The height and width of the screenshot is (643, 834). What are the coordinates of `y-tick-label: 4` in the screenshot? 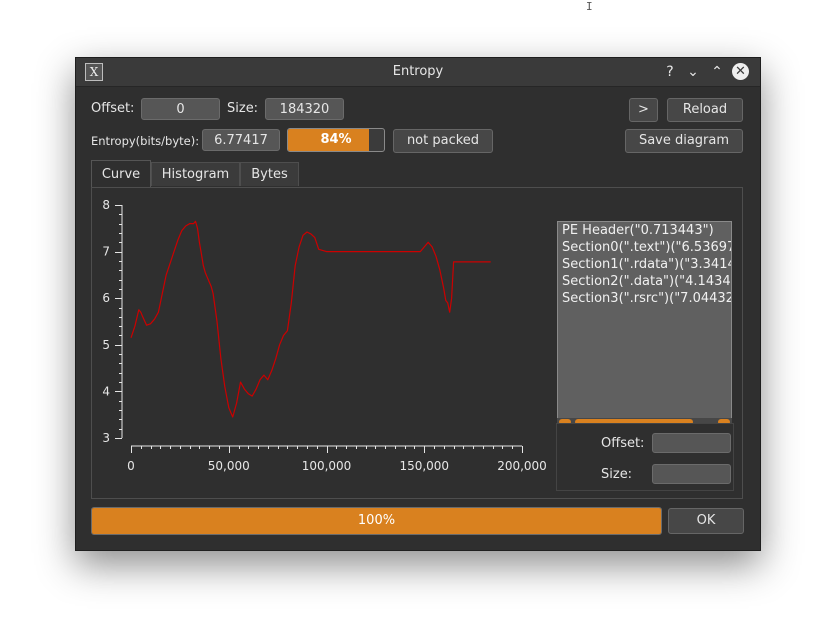 It's located at (106, 391).